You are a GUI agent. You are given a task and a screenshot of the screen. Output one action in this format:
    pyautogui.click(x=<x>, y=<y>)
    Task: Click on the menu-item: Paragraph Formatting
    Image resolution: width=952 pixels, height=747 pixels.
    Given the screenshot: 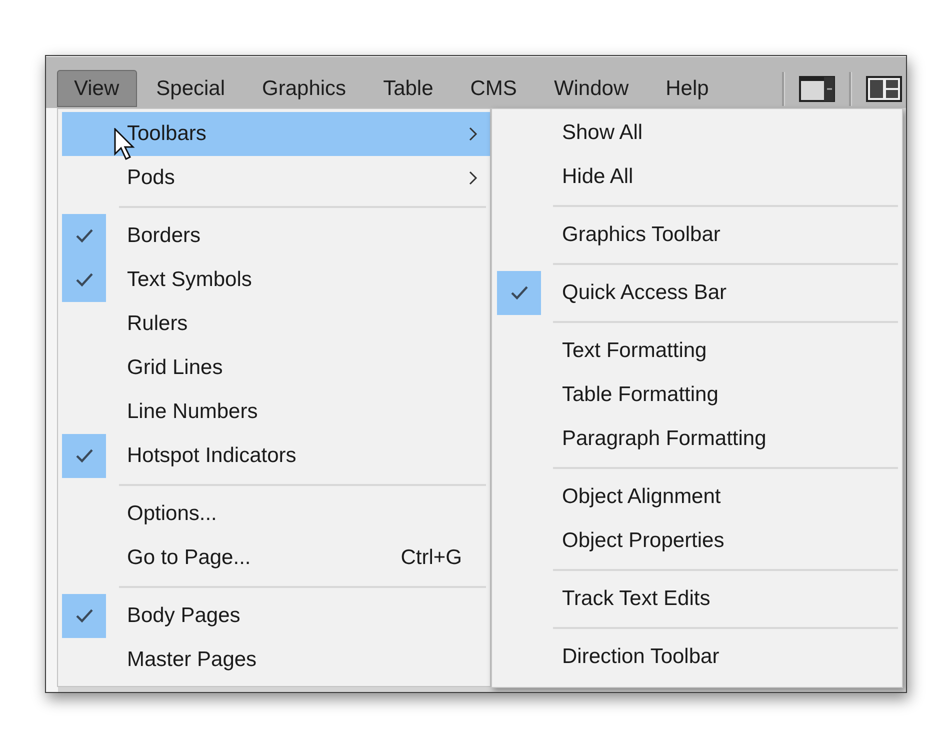 What is the action you would take?
    pyautogui.click(x=699, y=439)
    